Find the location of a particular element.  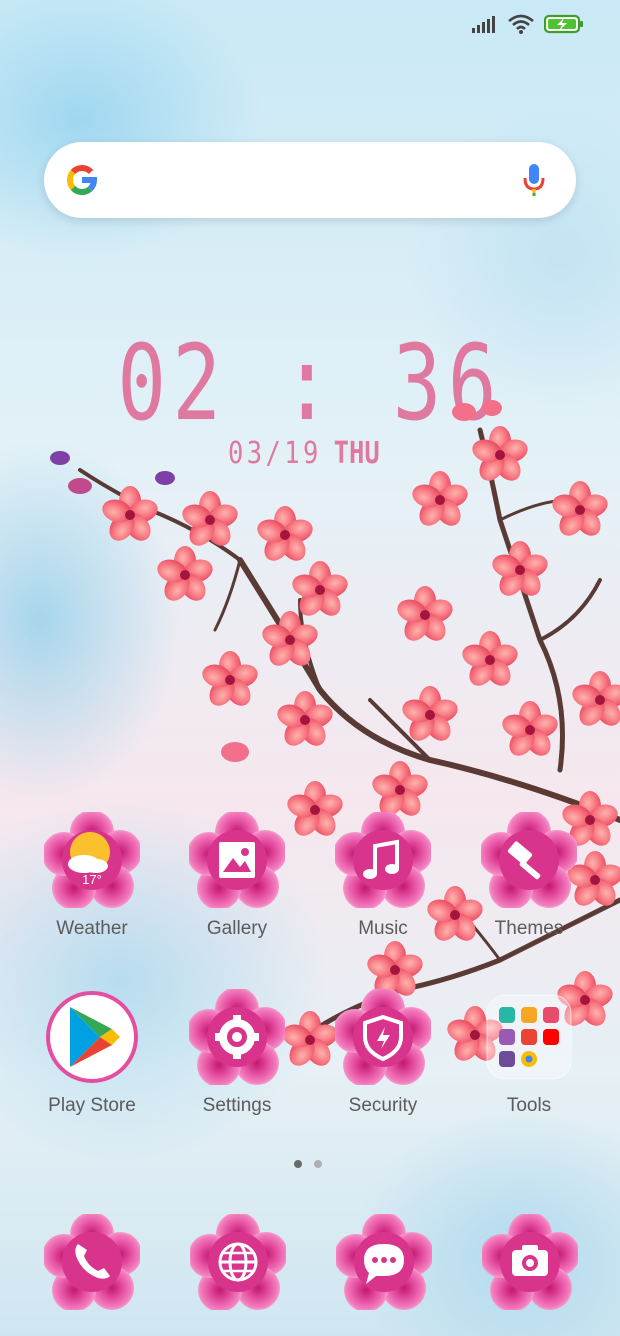

dock-messages is located at coordinates (384, 1263).